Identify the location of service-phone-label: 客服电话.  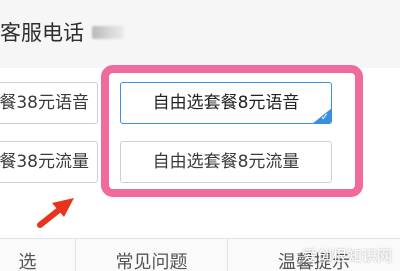
(42, 33).